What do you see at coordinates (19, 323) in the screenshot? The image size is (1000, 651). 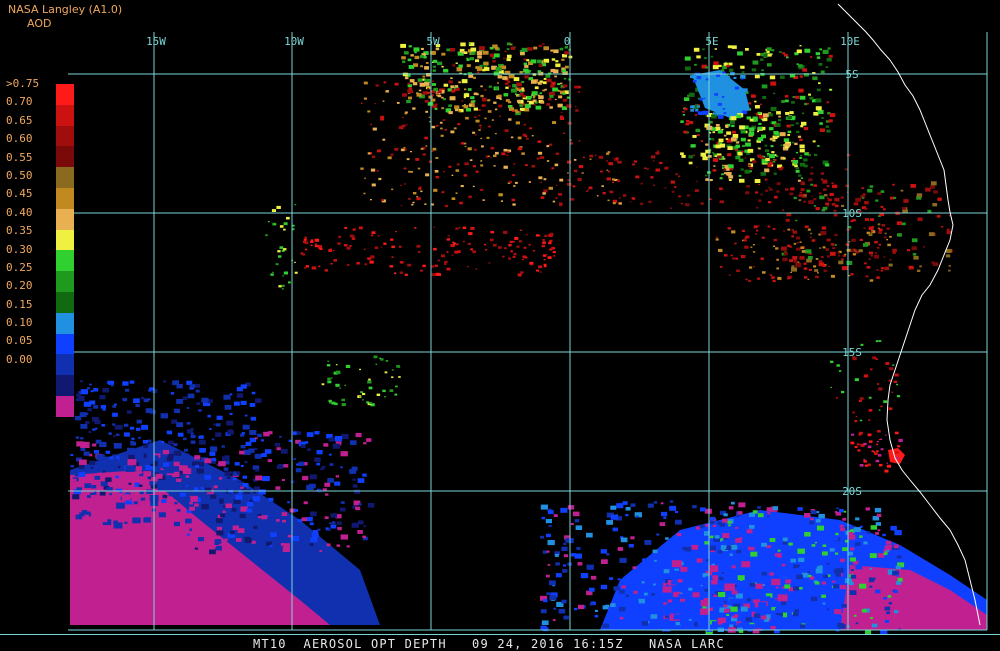 I see `colorbar-label: 0.10` at bounding box center [19, 323].